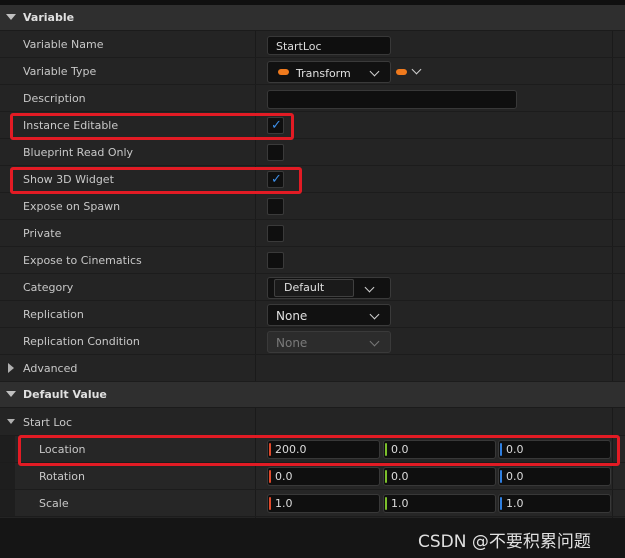 The image size is (625, 558). I want to click on row-label: Start Loc, so click(48, 422).